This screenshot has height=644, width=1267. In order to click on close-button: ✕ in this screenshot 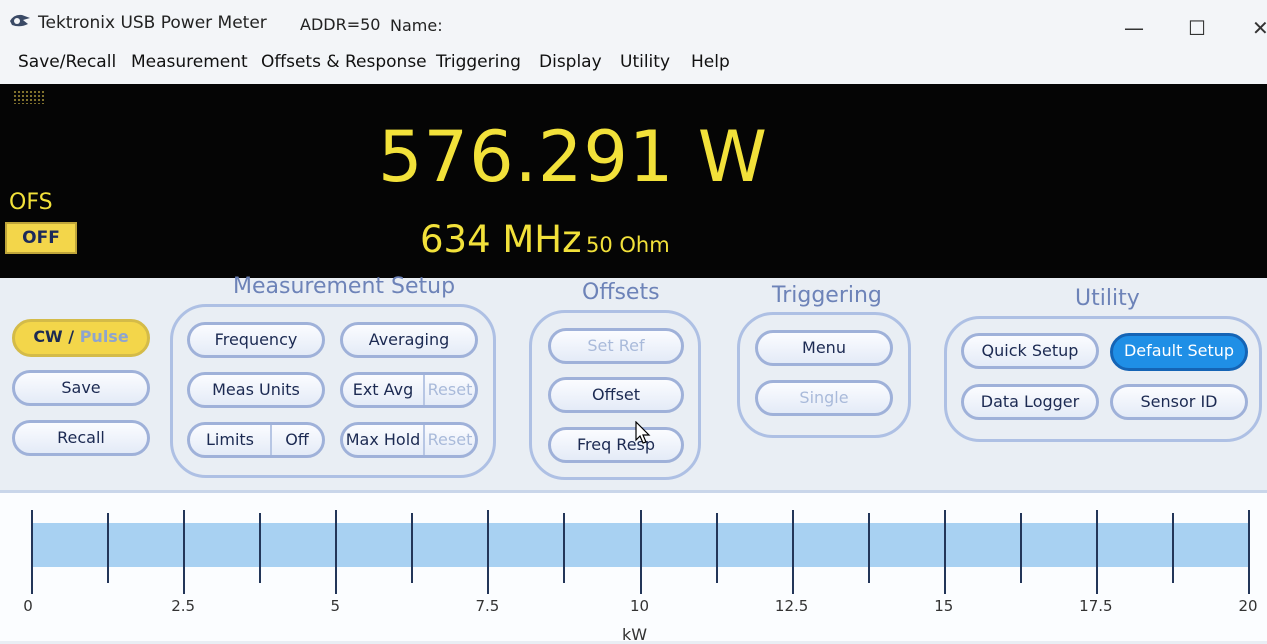, I will do `click(1259, 28)`.